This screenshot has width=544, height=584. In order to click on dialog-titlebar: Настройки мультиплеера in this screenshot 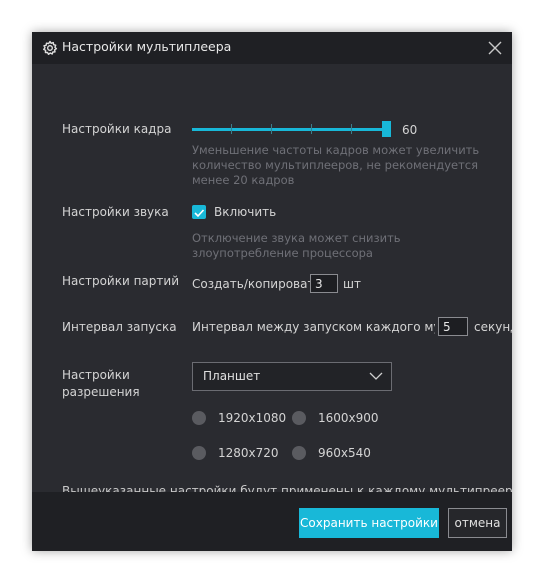, I will do `click(272, 48)`.